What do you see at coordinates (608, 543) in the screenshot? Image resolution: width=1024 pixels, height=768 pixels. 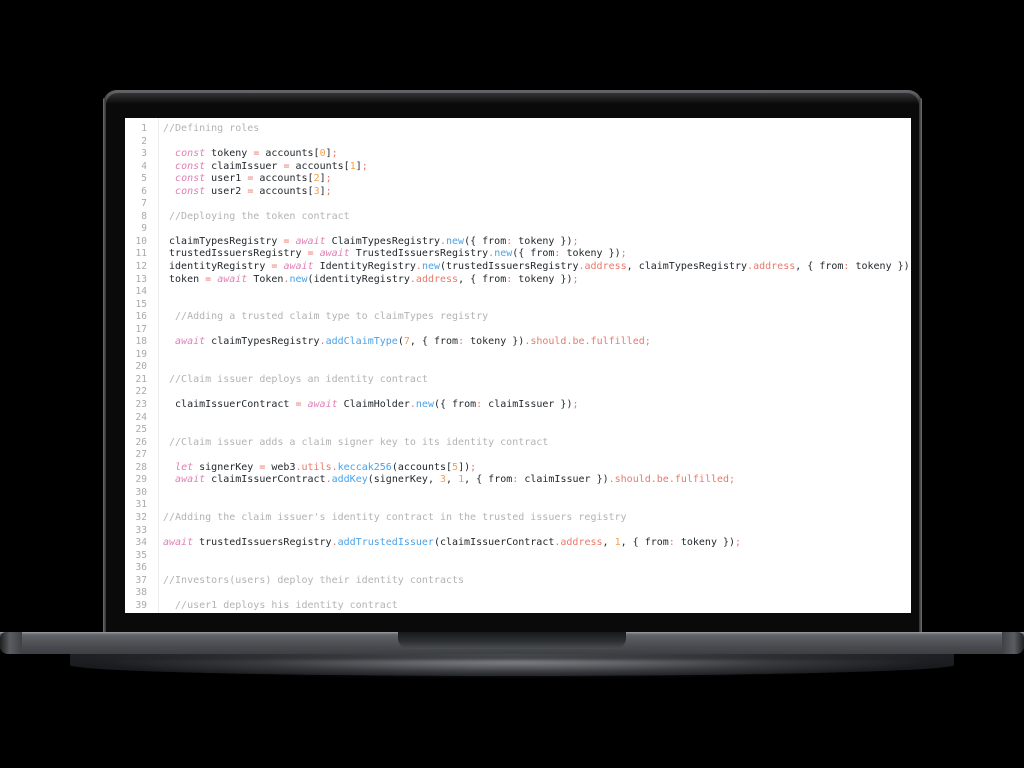 I see `code-token-txt: ,` at bounding box center [608, 543].